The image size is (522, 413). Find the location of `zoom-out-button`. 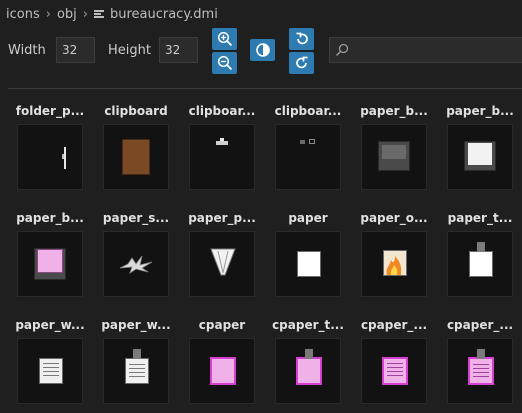

zoom-out-button is located at coordinates (224, 63).